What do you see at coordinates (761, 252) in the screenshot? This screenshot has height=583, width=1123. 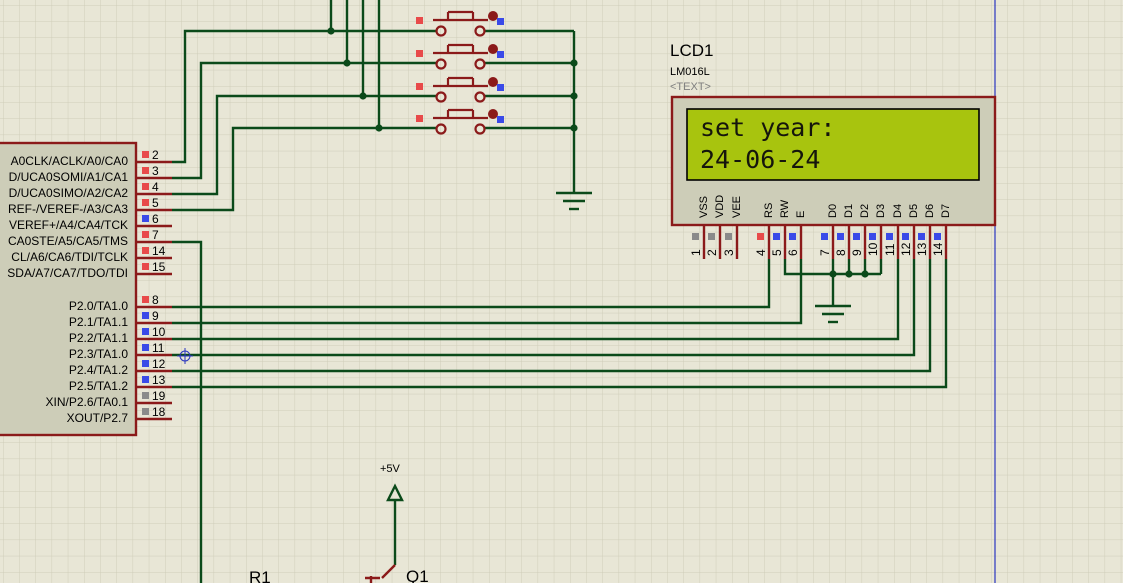 I see `pin-number: 4` at bounding box center [761, 252].